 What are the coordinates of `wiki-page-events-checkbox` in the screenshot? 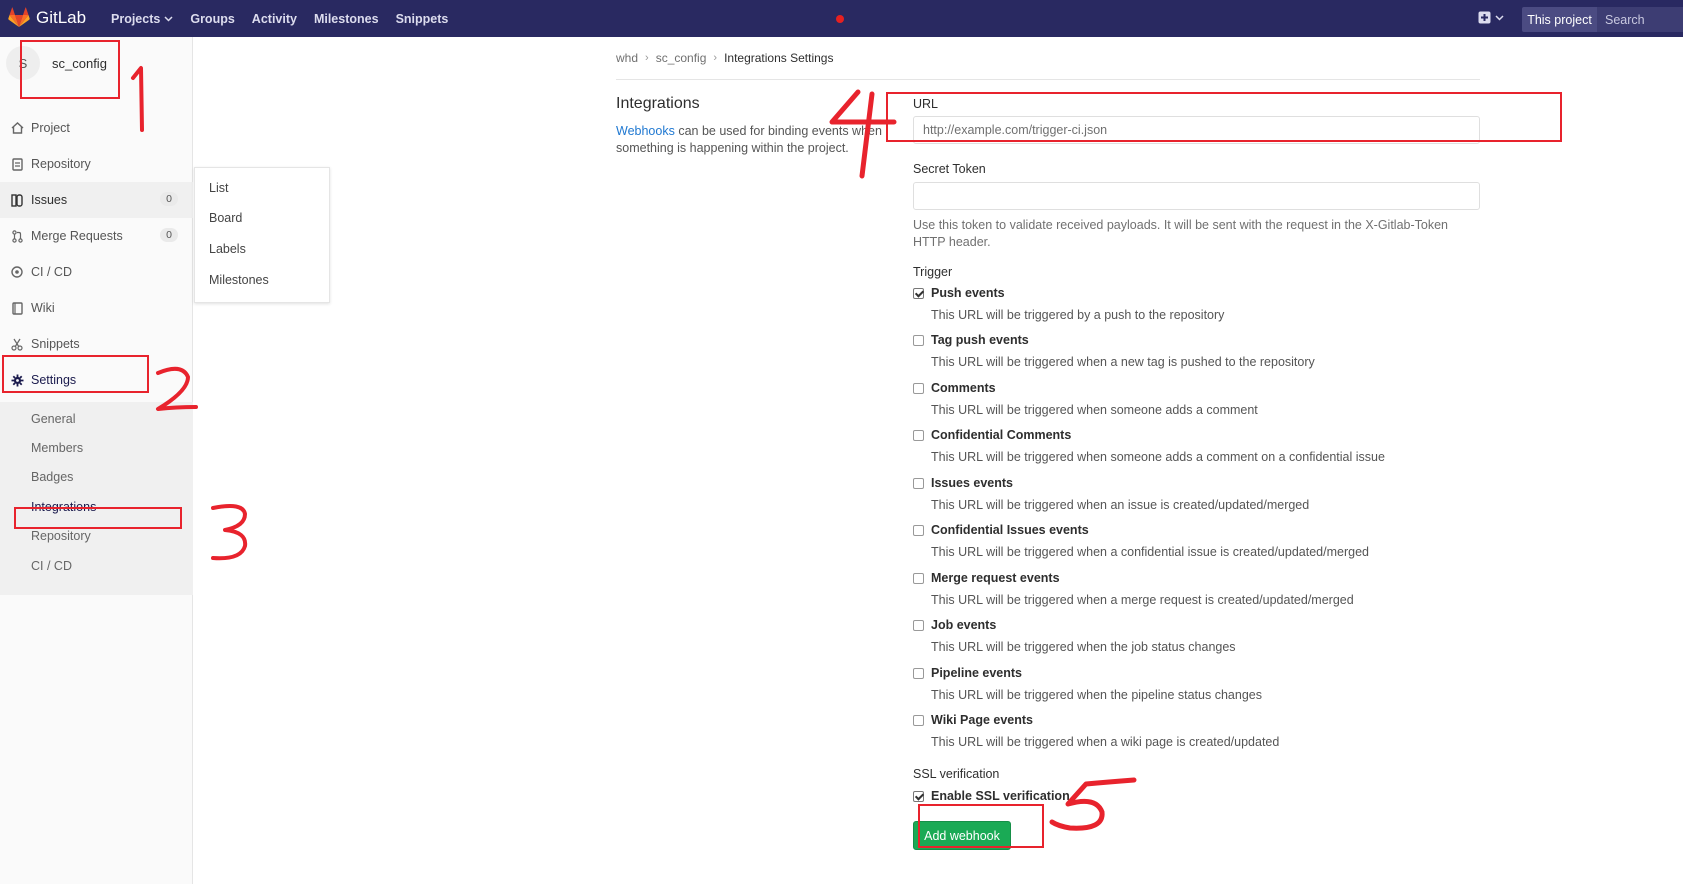 It's located at (918, 720).